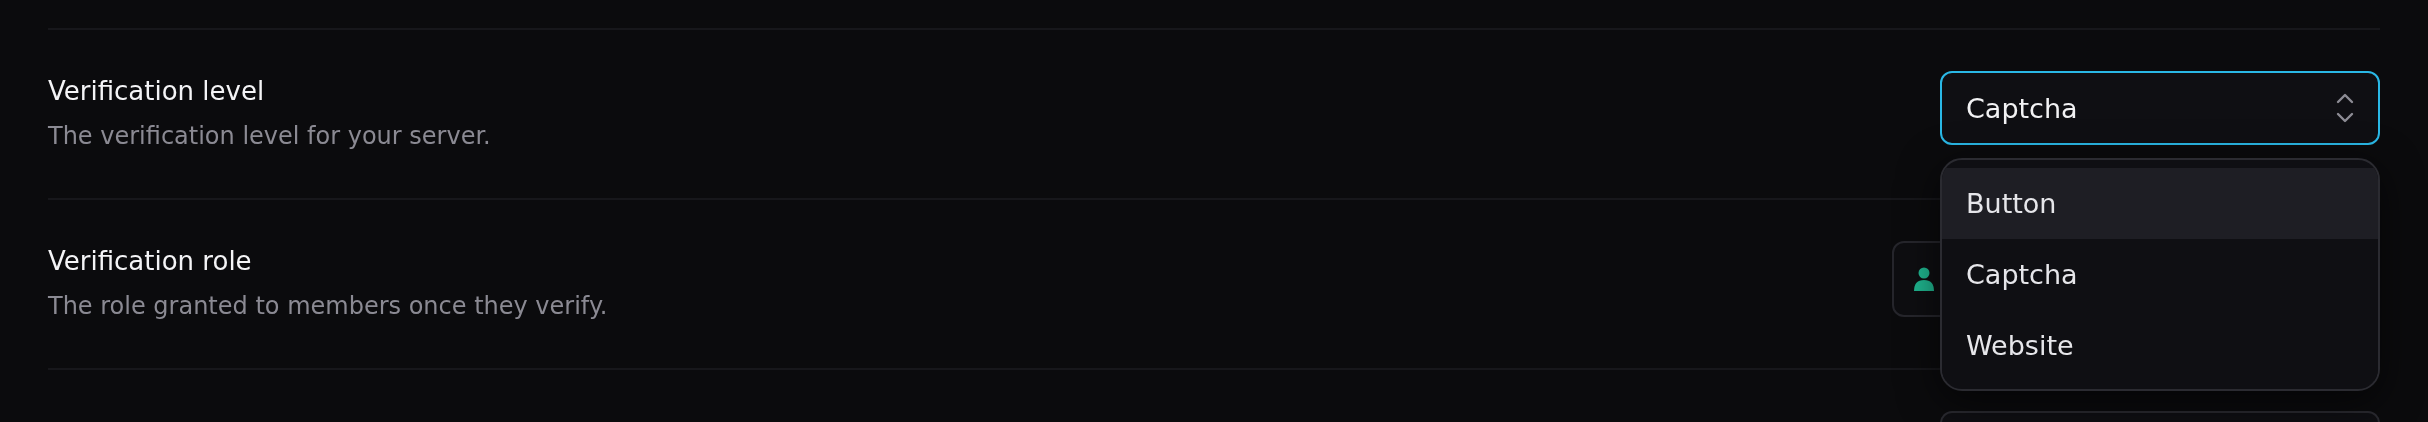  I want to click on menu-option: Website, so click(2160, 345).